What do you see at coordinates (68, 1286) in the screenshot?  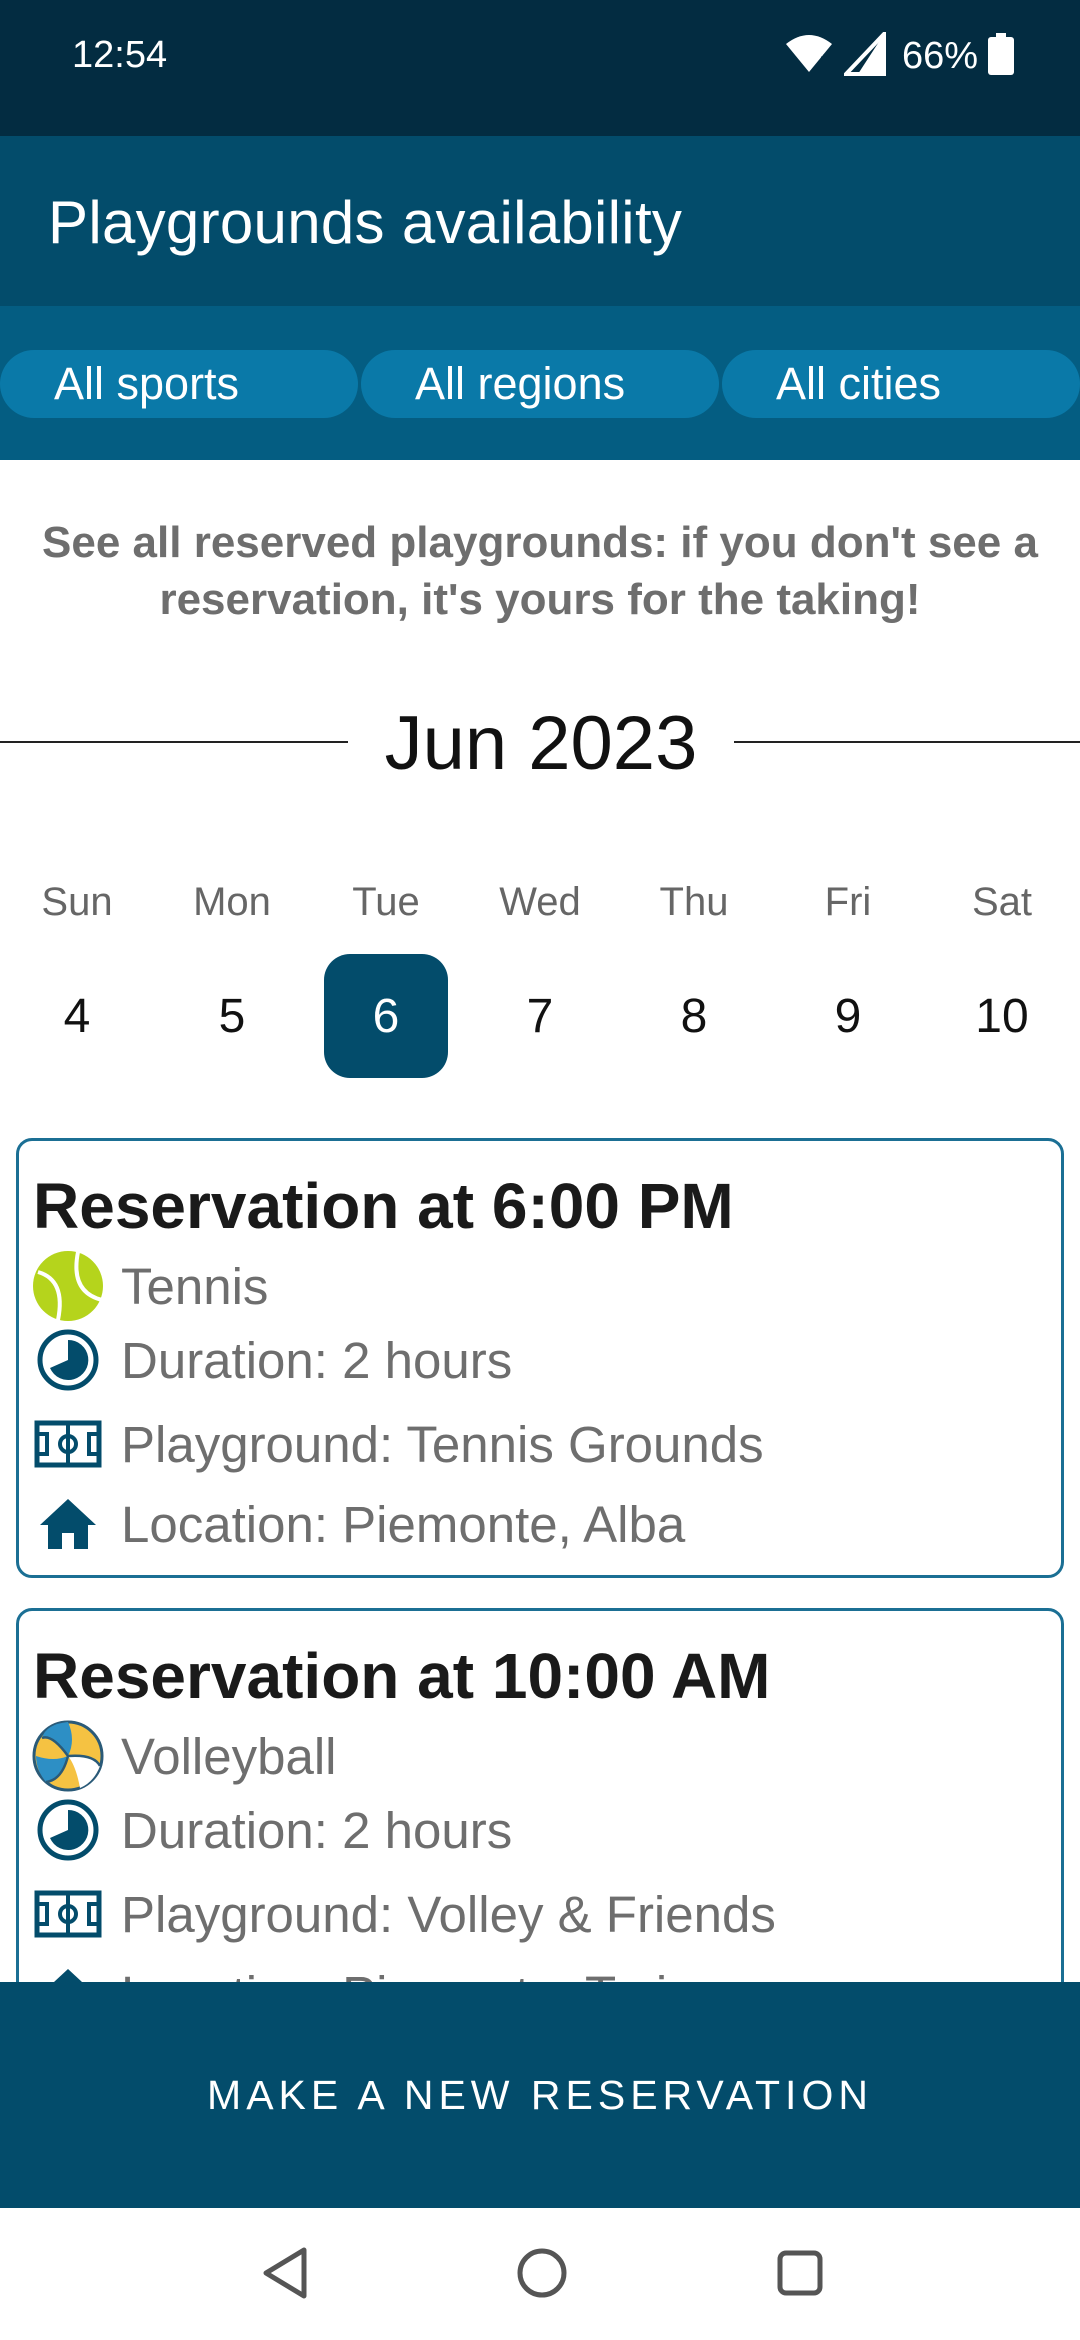 I see `tennis-ball-icon` at bounding box center [68, 1286].